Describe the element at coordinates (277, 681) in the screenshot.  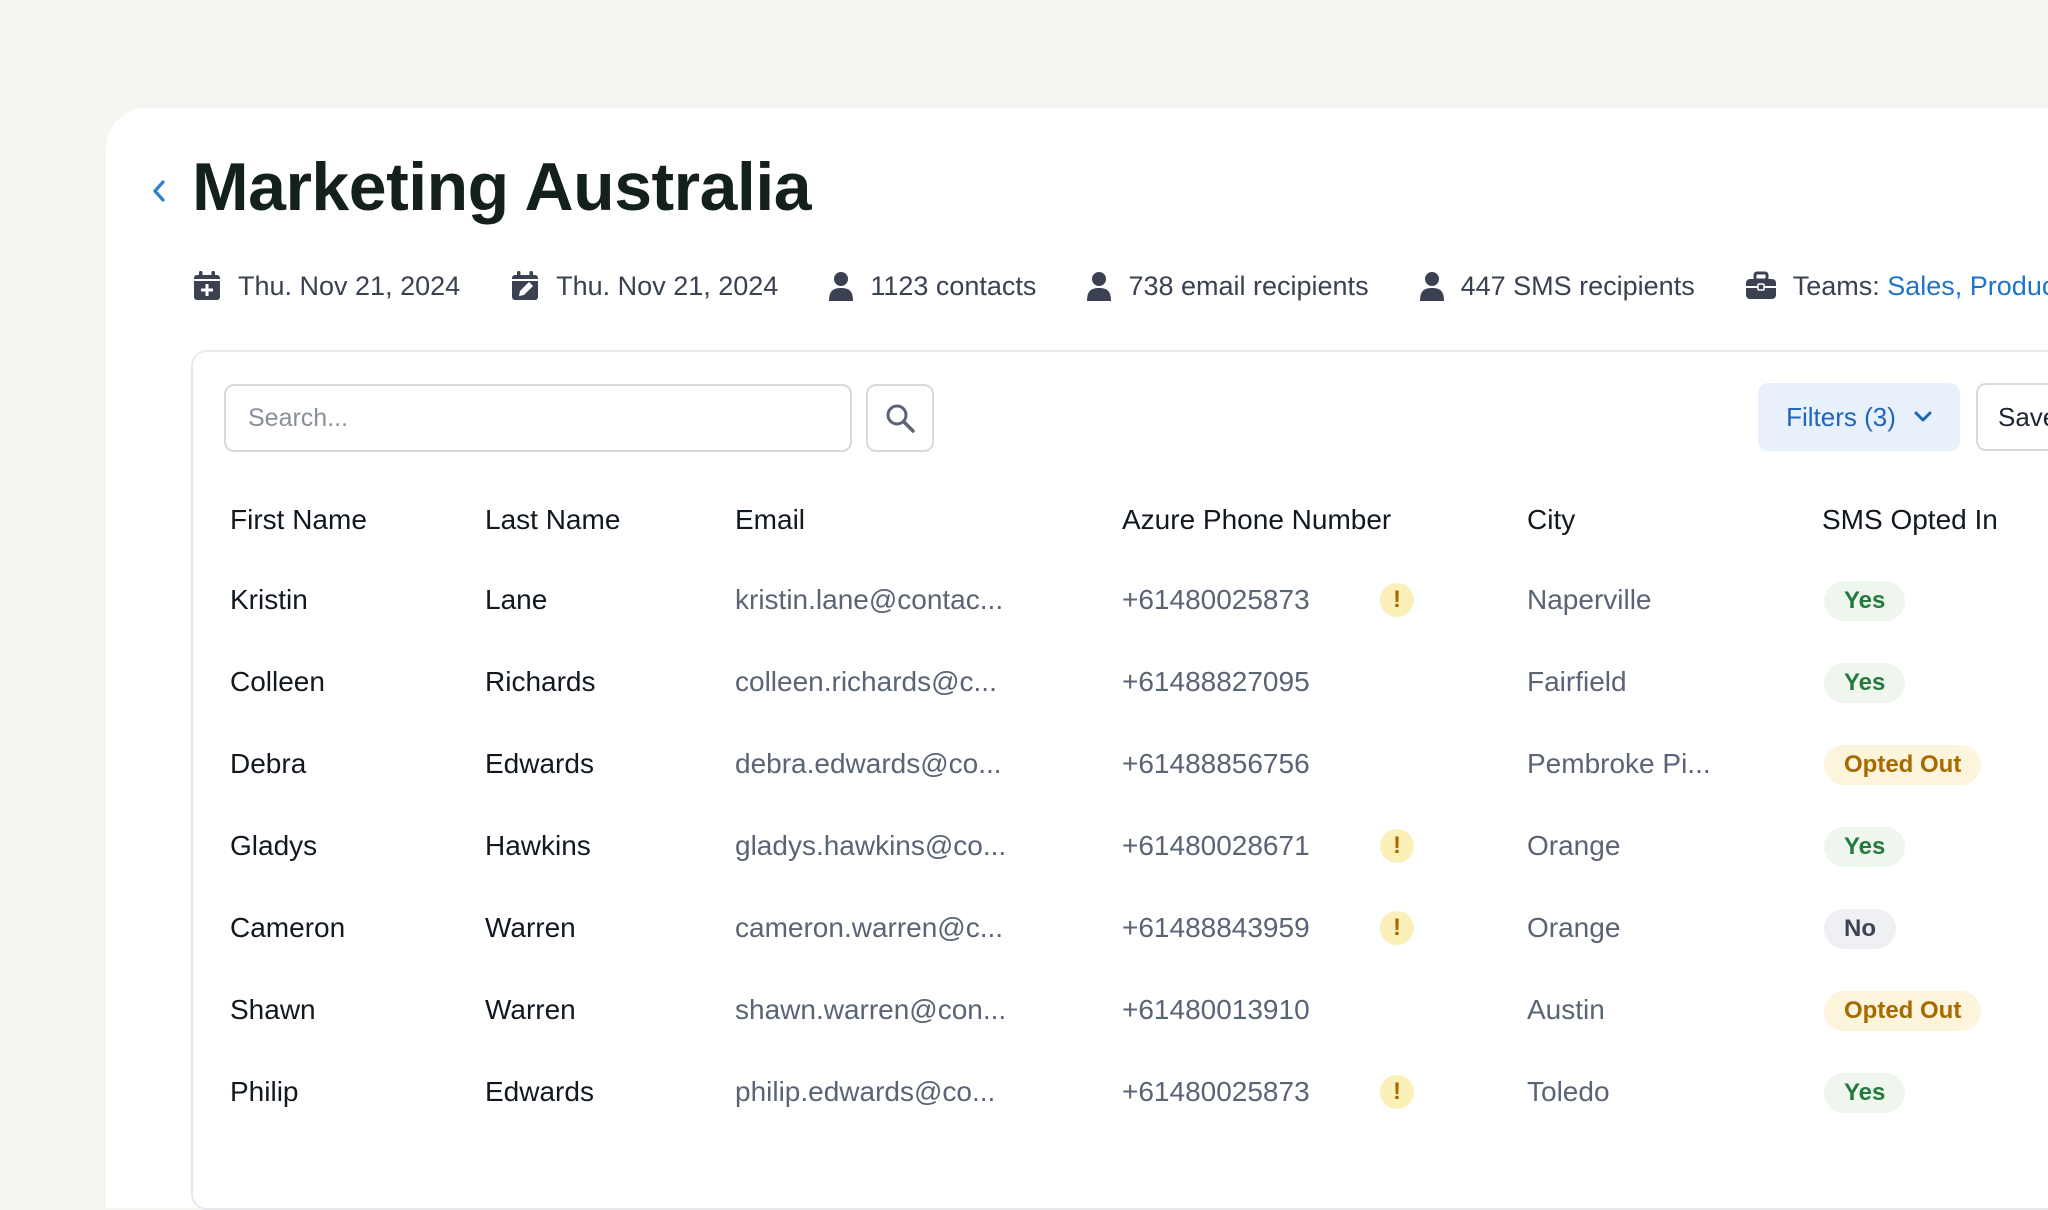
I see `cell-first-name: Colleen` at that location.